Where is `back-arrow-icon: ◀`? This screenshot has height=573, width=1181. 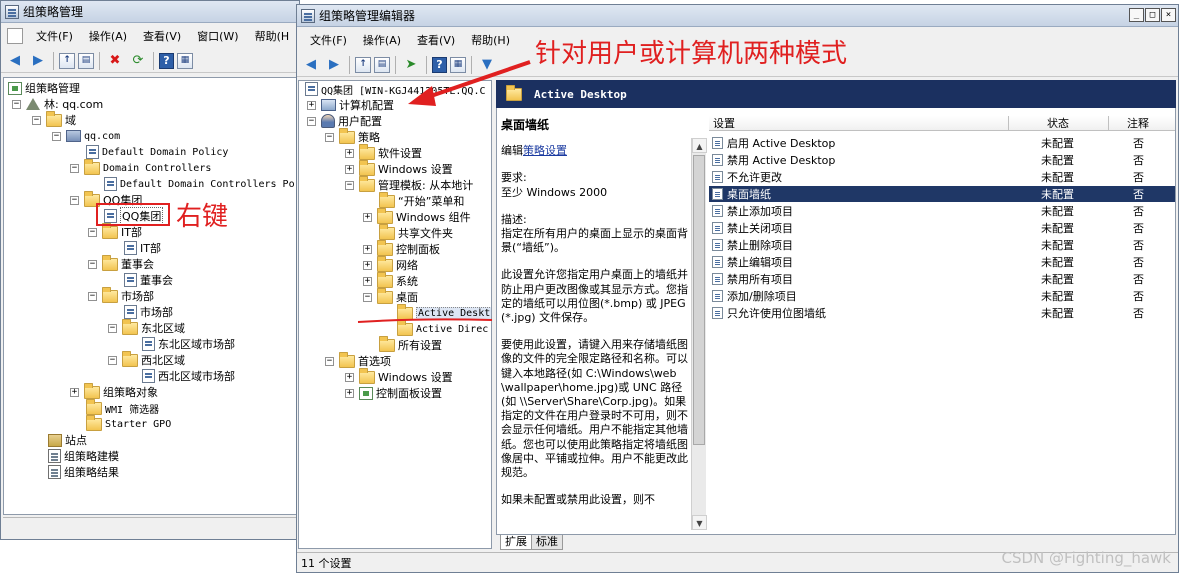
back-arrow-icon: ◀ is located at coordinates (15, 61).